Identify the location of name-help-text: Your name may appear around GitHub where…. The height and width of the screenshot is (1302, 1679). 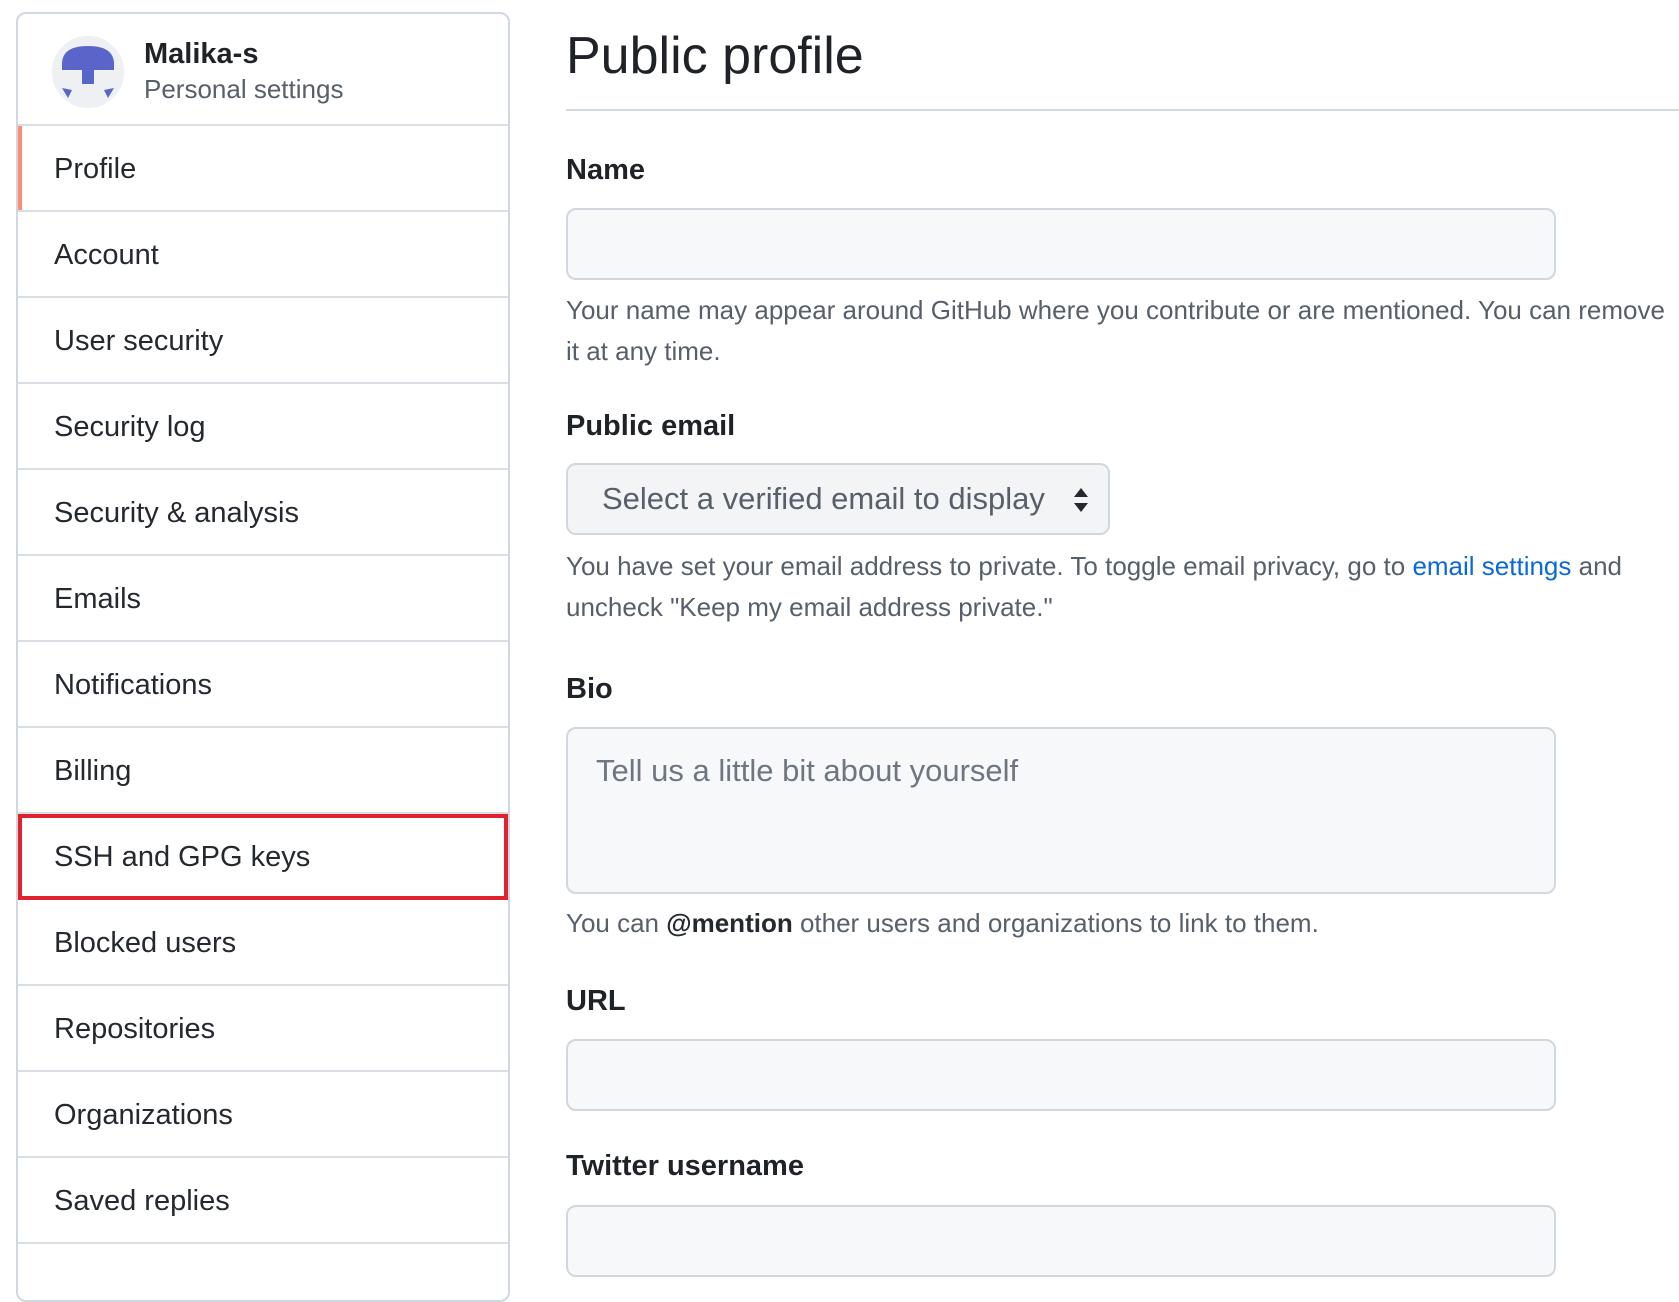
(1115, 330).